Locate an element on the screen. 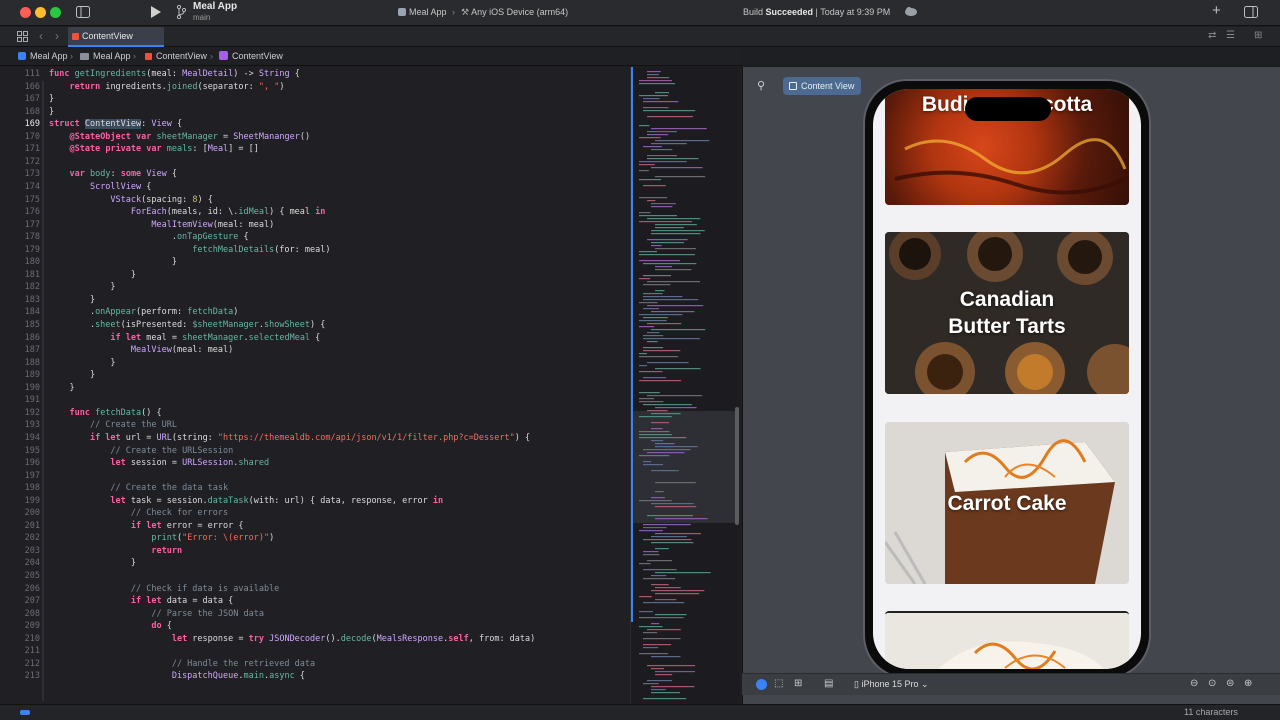 Image resolution: width=1280 pixels, height=720 pixels. code-line: let session = URLSession.shared is located at coordinates (159, 463).